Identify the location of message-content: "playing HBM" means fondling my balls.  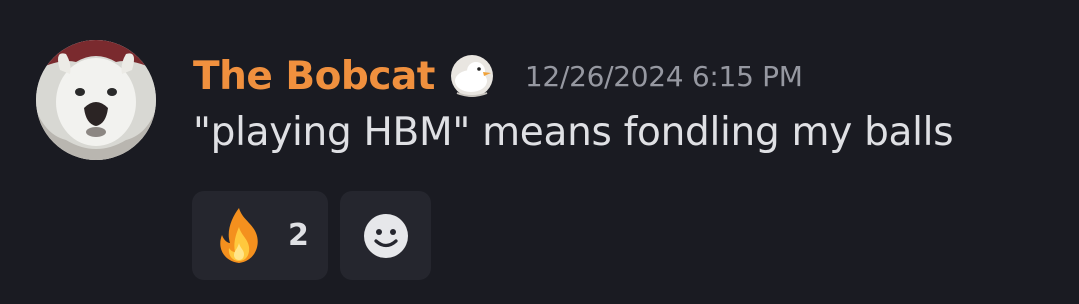
(573, 132).